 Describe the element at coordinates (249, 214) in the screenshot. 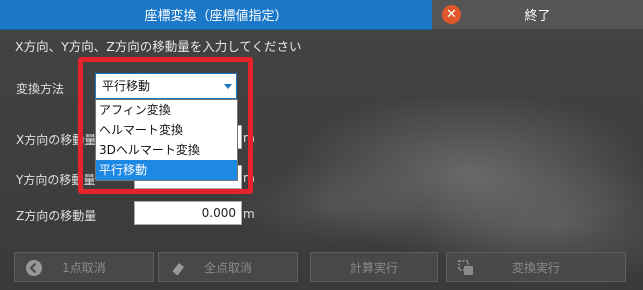

I see `z-move-unit: m` at that location.